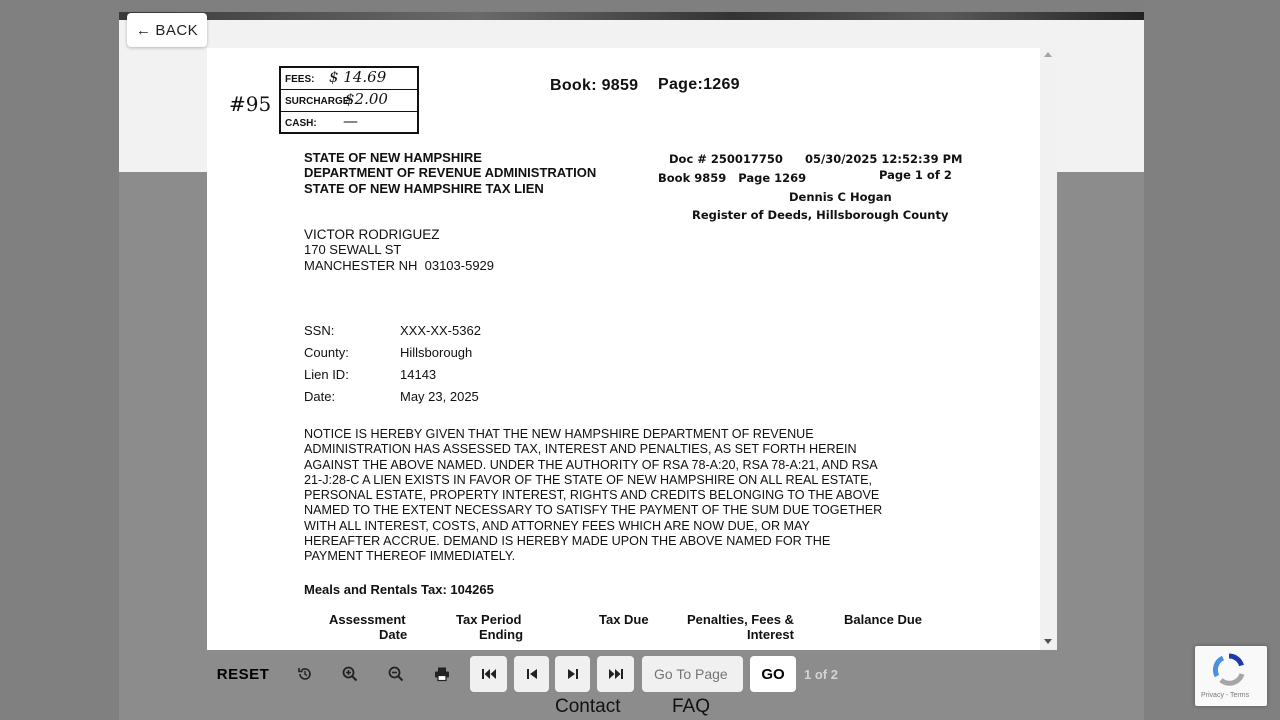 This screenshot has width=1280, height=720. I want to click on first-page-button, so click(488, 674).